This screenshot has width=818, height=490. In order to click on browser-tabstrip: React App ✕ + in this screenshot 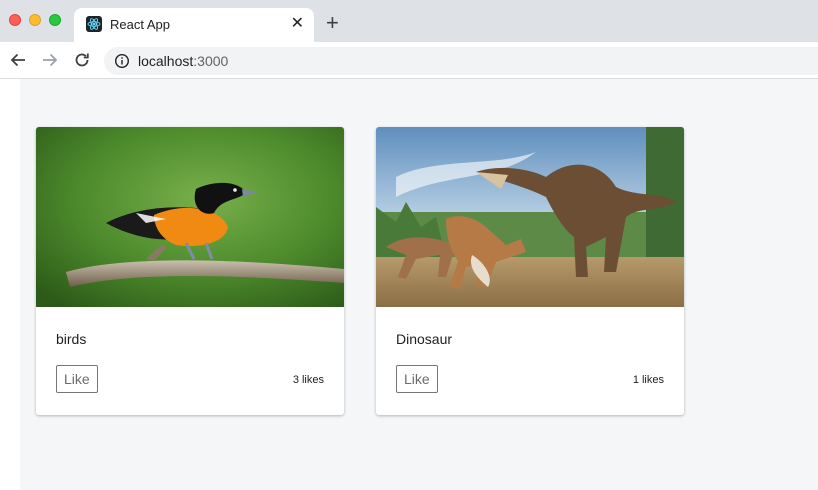, I will do `click(409, 21)`.